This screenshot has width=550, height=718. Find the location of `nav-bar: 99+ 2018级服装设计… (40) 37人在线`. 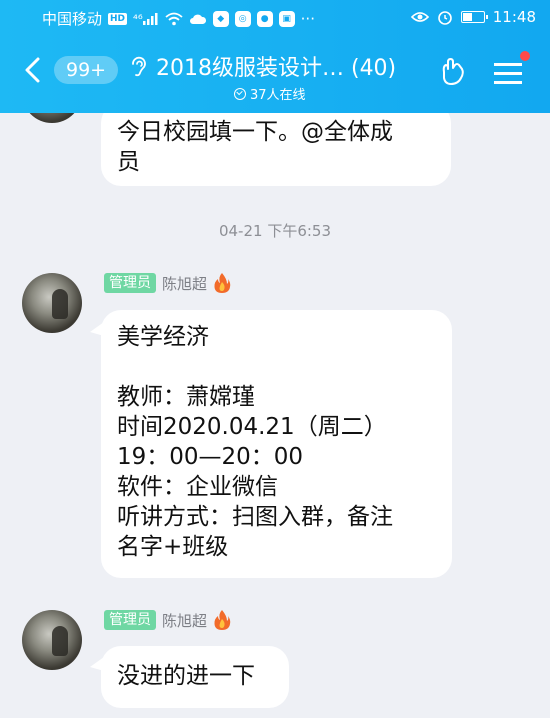

nav-bar: 99+ 2018级服装设计… (40) 37人在线 is located at coordinates (275, 74).